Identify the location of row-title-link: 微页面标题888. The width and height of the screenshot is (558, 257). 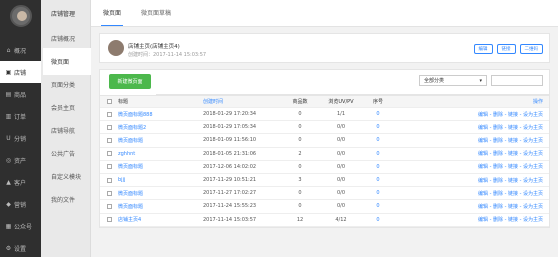
(160, 114).